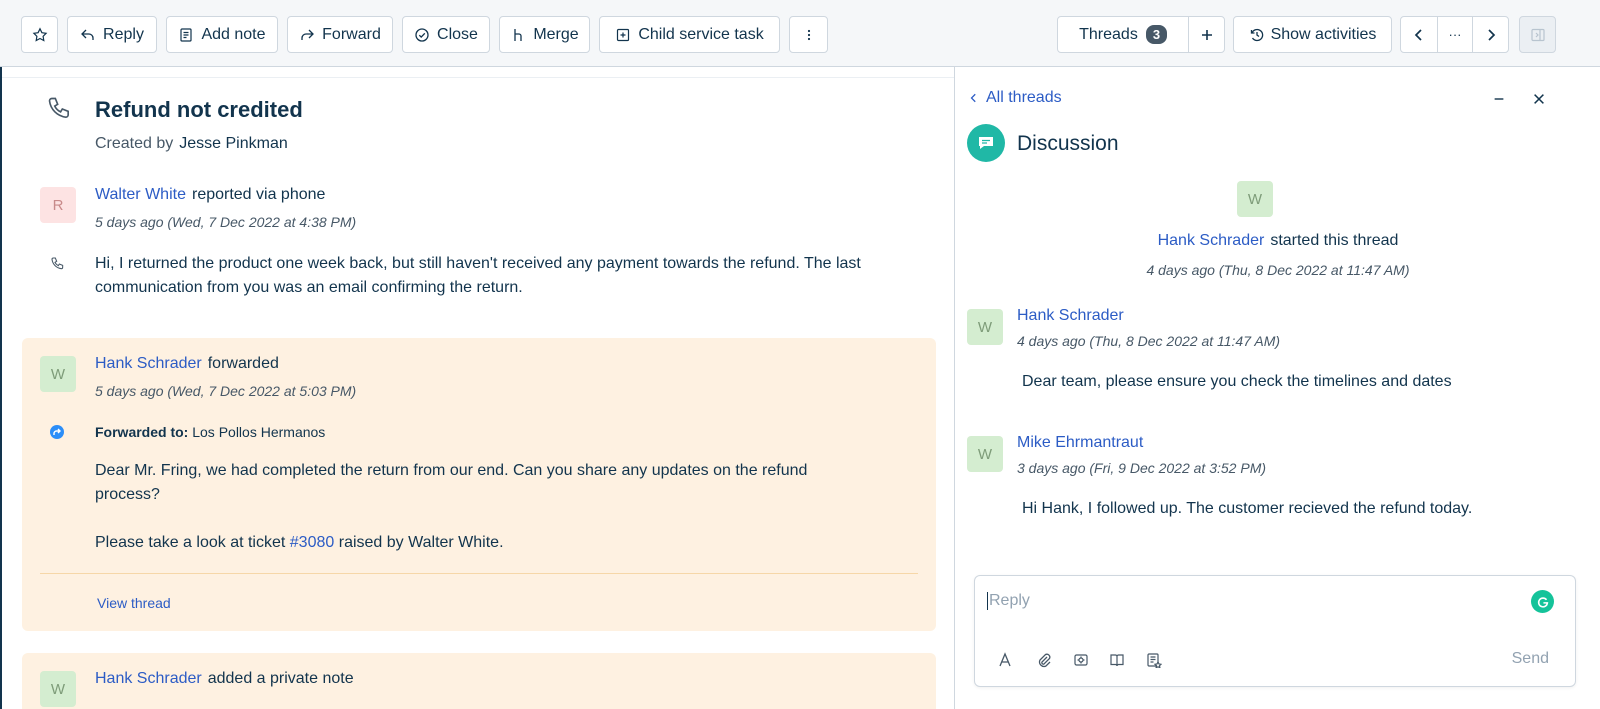 This screenshot has width=1600, height=709. What do you see at coordinates (1080, 443) in the screenshot?
I see `author-link: Mike Ehrmantraut` at bounding box center [1080, 443].